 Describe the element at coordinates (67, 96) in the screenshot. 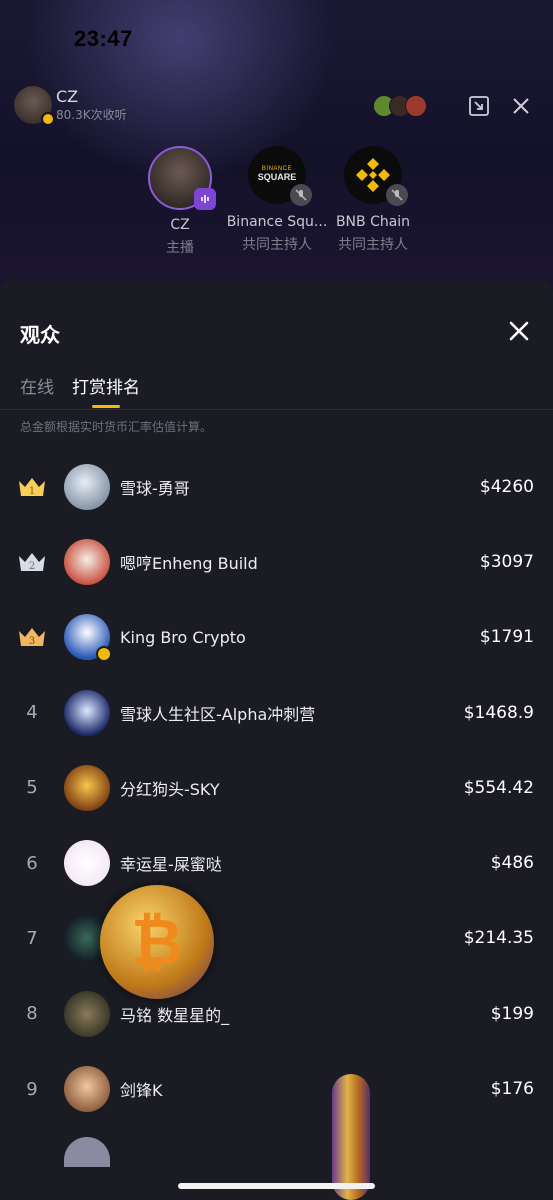

I see `host-name: CZ` at that location.